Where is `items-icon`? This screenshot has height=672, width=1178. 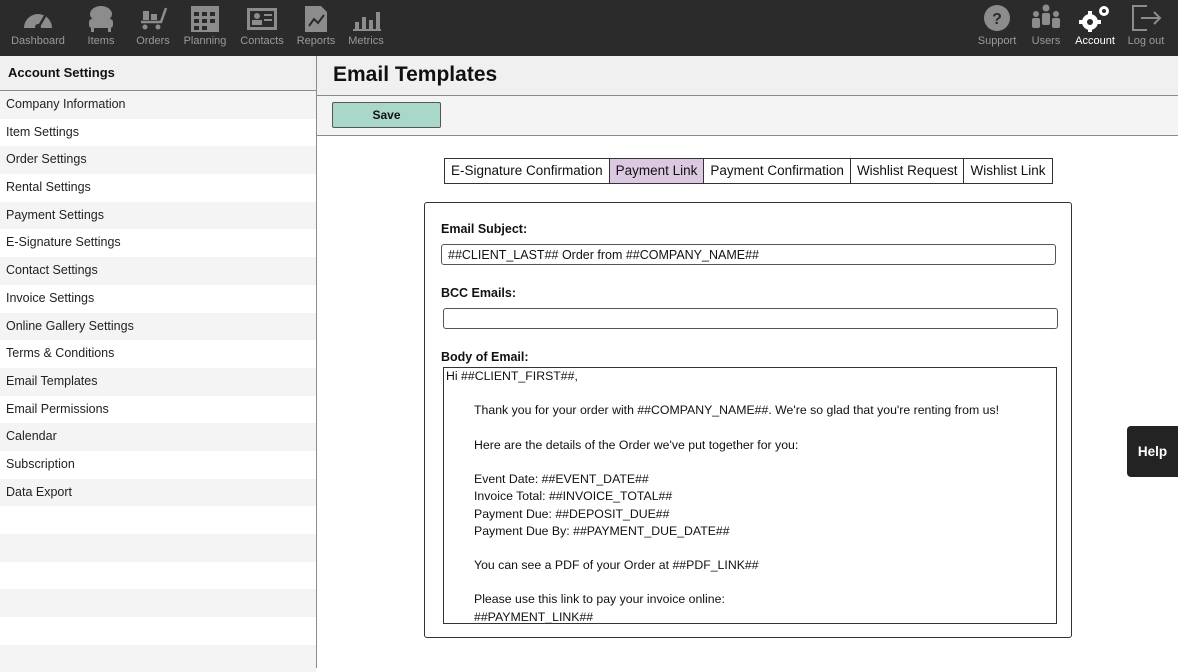 items-icon is located at coordinates (101, 19).